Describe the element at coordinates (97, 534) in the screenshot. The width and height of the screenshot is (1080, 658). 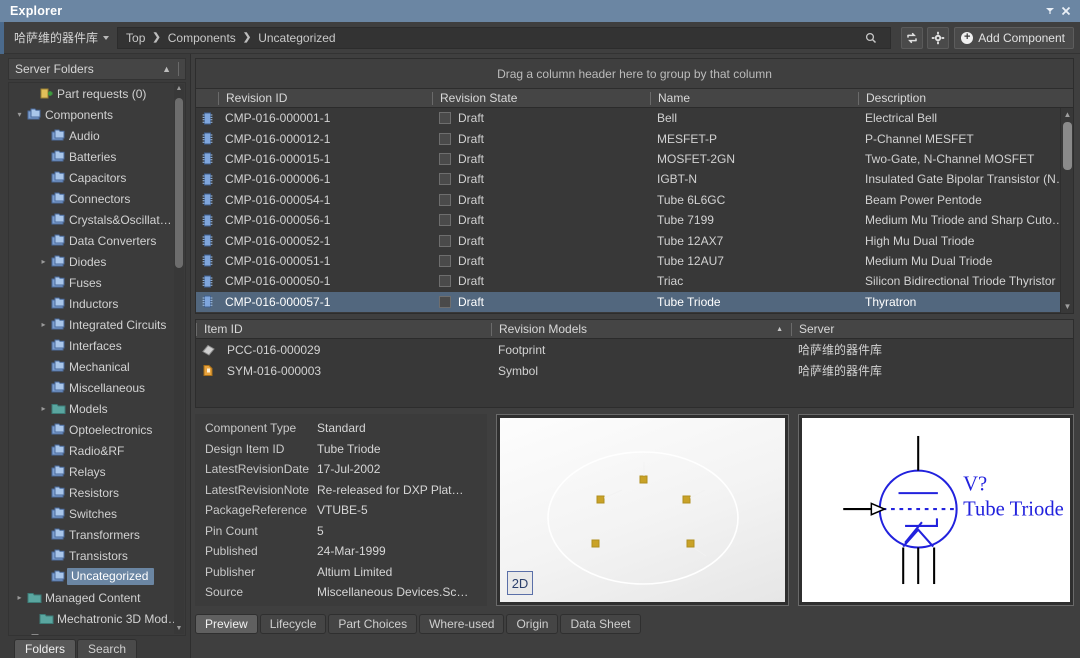
I see `sidebar-item-transformers: Transformers` at that location.